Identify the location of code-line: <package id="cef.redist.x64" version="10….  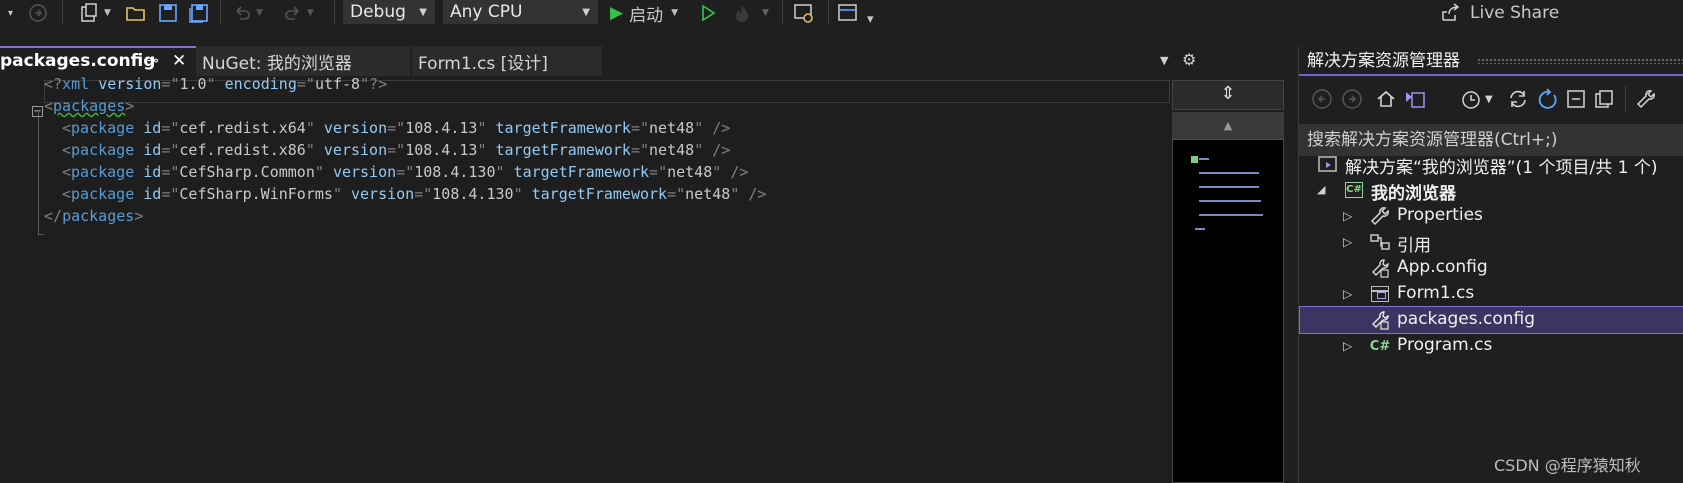
(396, 128).